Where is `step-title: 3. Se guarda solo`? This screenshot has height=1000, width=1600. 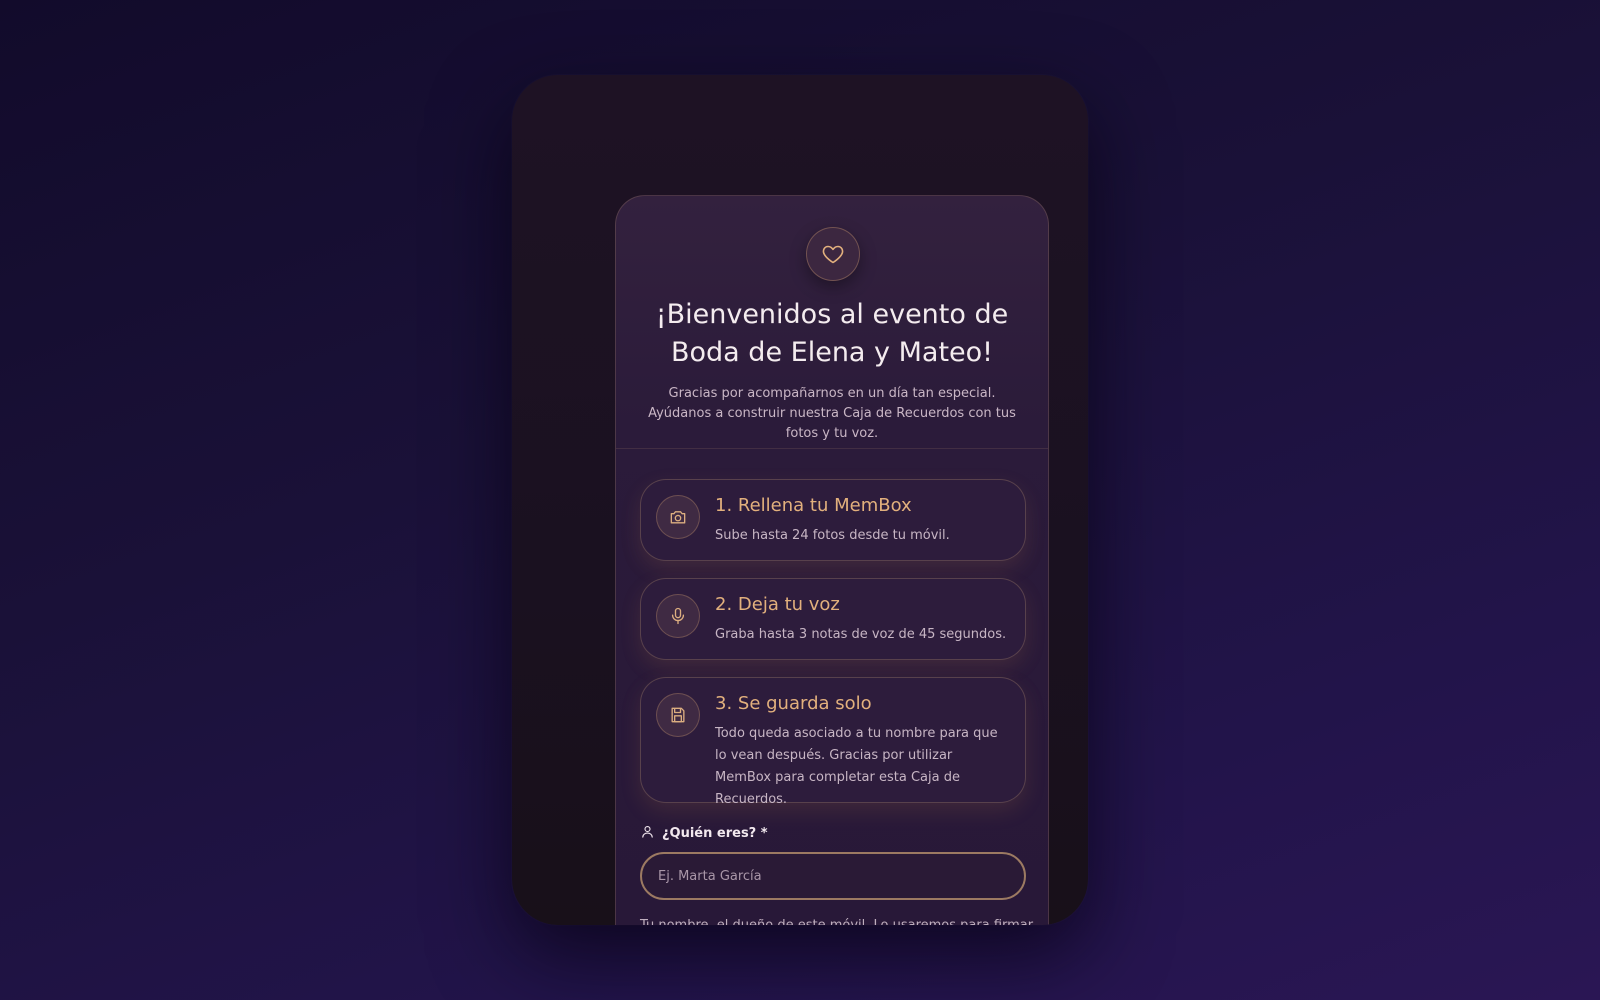 step-title: 3. Se guarda solo is located at coordinates (793, 703).